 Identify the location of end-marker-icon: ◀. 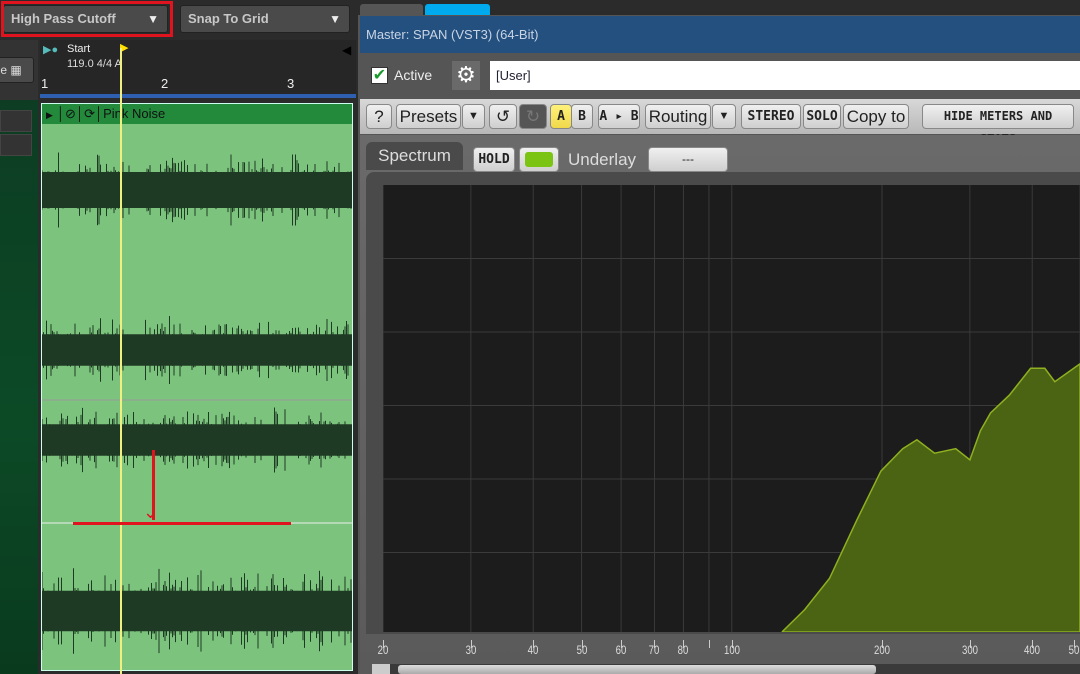
(347, 50).